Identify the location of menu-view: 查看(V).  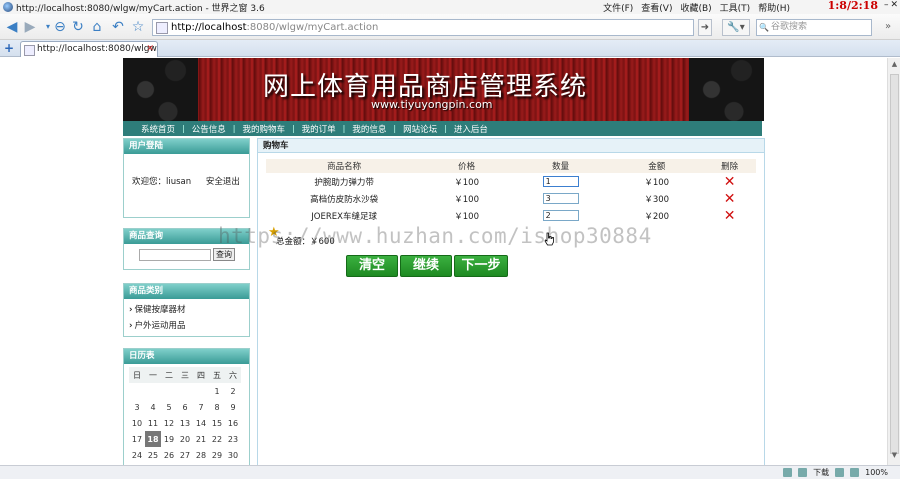
(656, 7).